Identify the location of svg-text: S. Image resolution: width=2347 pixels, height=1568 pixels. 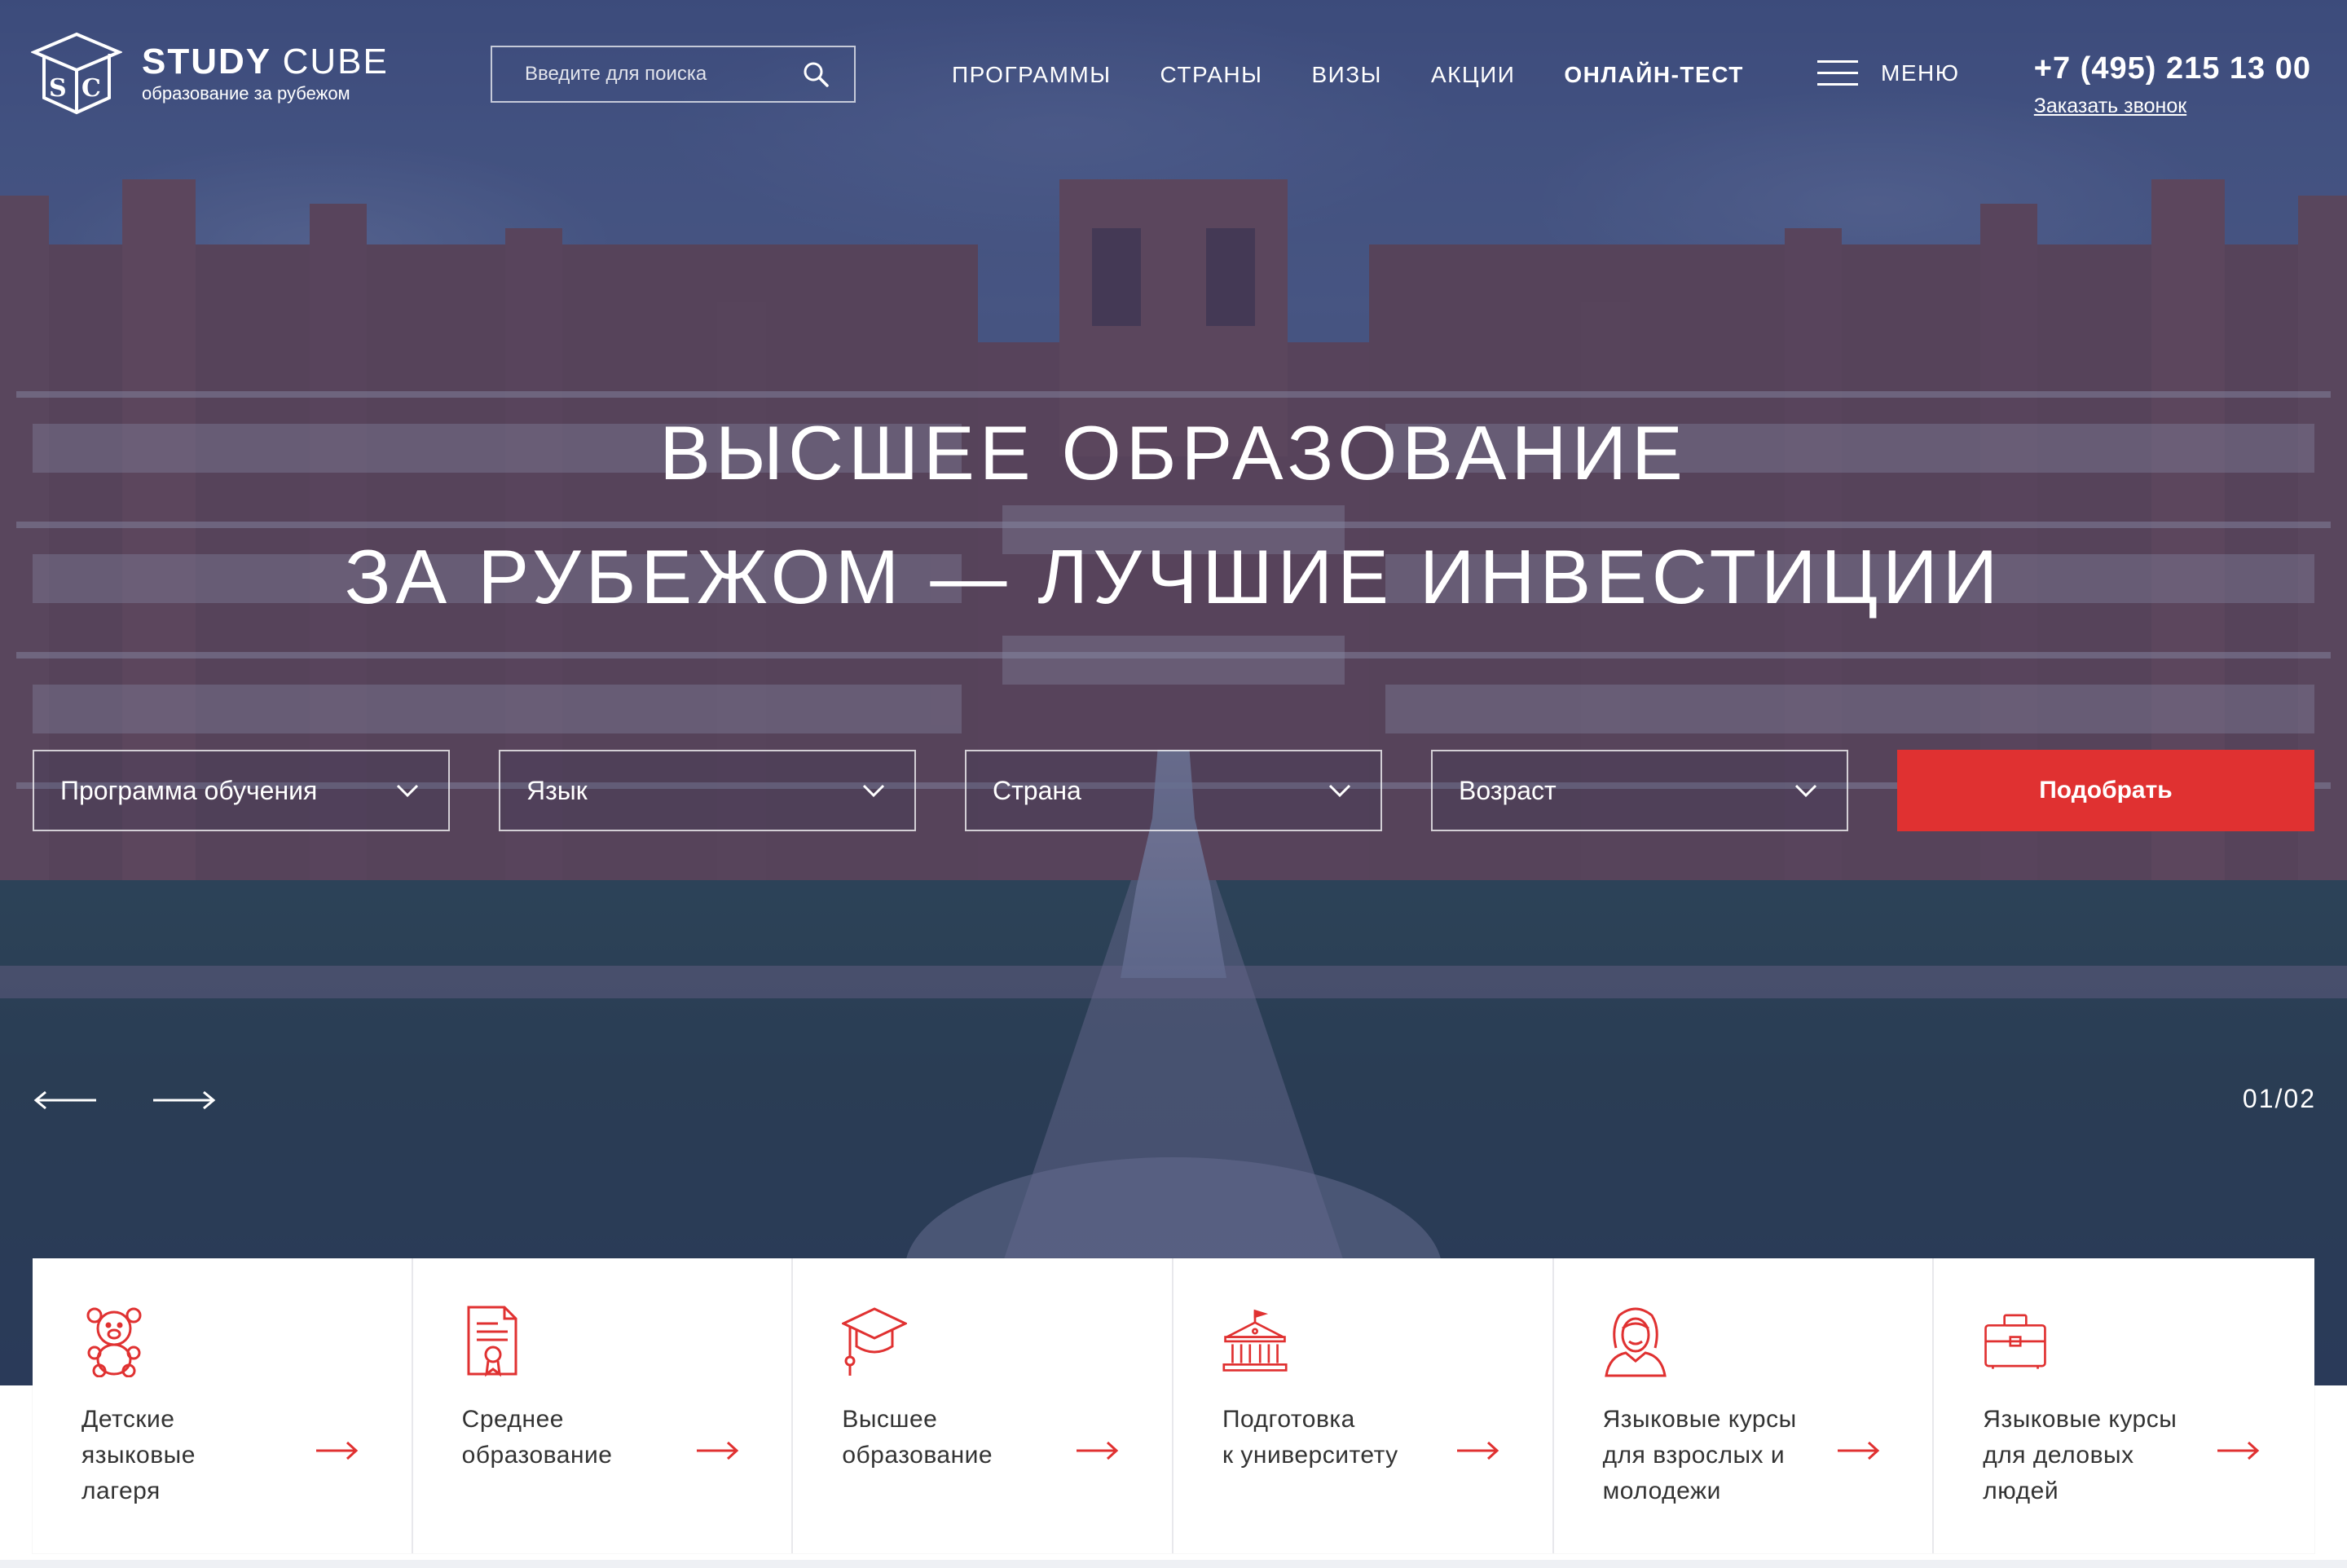
(58, 88).